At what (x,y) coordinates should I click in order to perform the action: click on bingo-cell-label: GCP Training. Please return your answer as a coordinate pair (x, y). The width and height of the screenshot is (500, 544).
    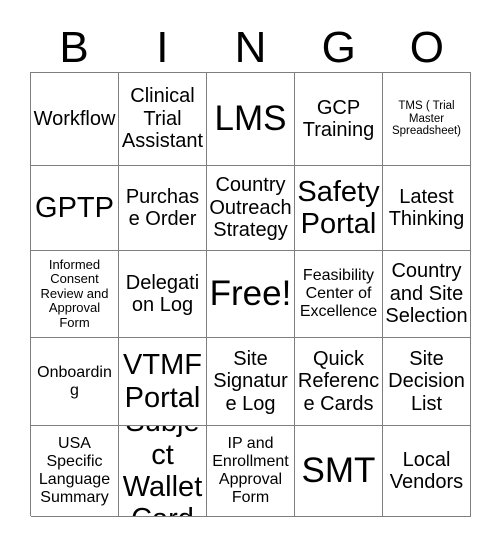
    Looking at the image, I should click on (338, 118).